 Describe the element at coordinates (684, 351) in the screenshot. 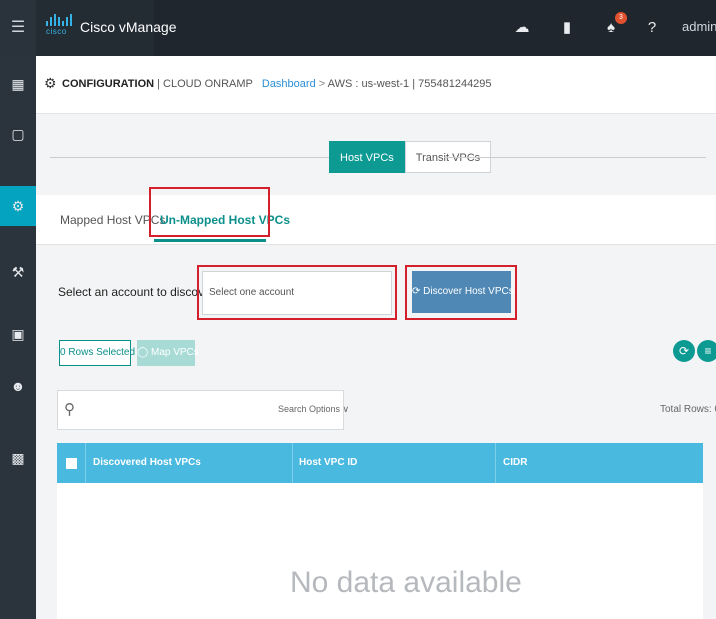

I see `refresh-icon: ⟳` at that location.